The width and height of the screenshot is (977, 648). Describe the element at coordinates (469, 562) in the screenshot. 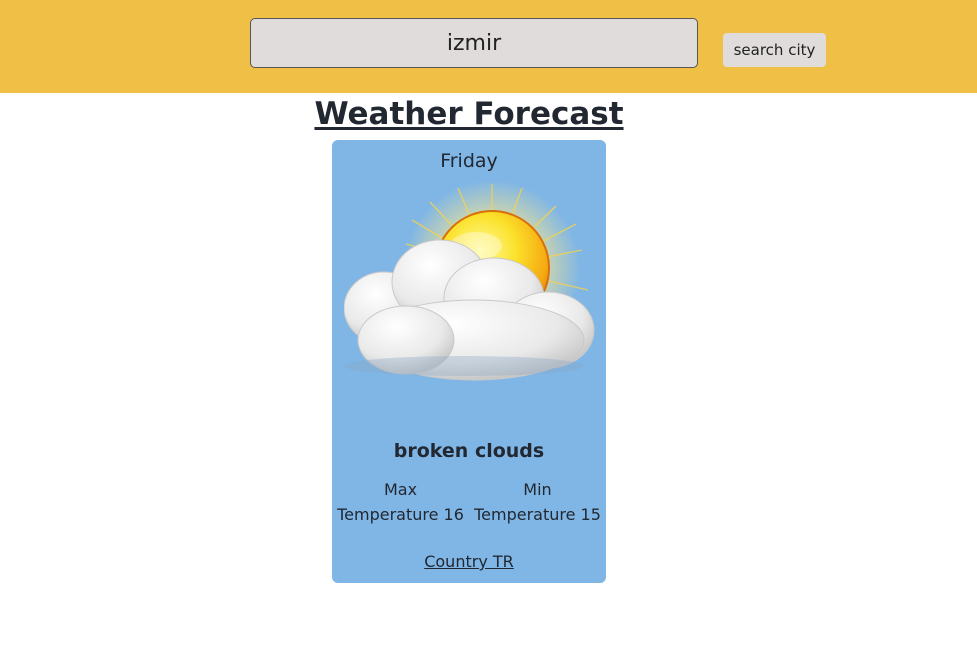

I see `country-link: Country TR` at that location.